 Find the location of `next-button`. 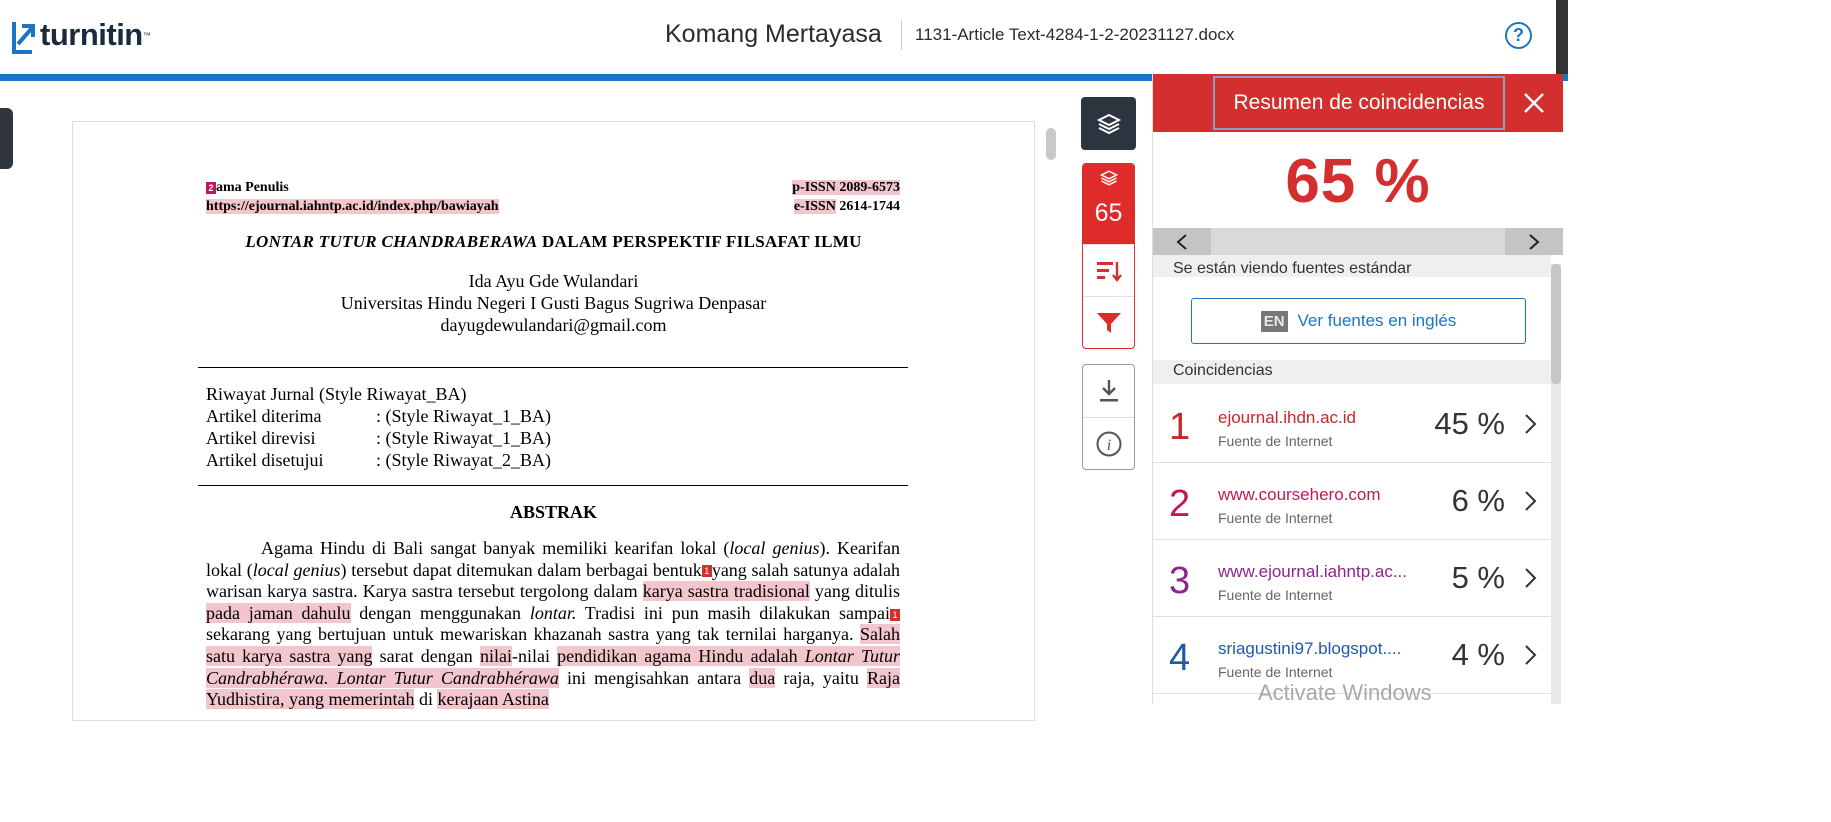

next-button is located at coordinates (1534, 241).